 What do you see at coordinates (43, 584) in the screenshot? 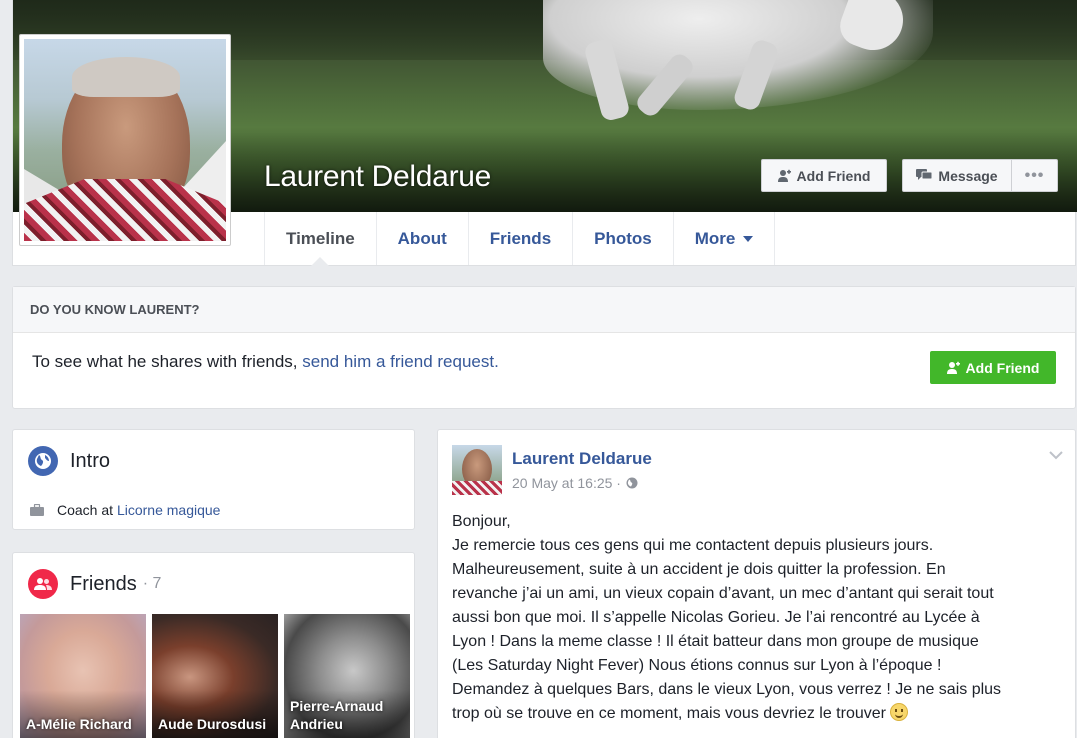
I see `friends-icon` at bounding box center [43, 584].